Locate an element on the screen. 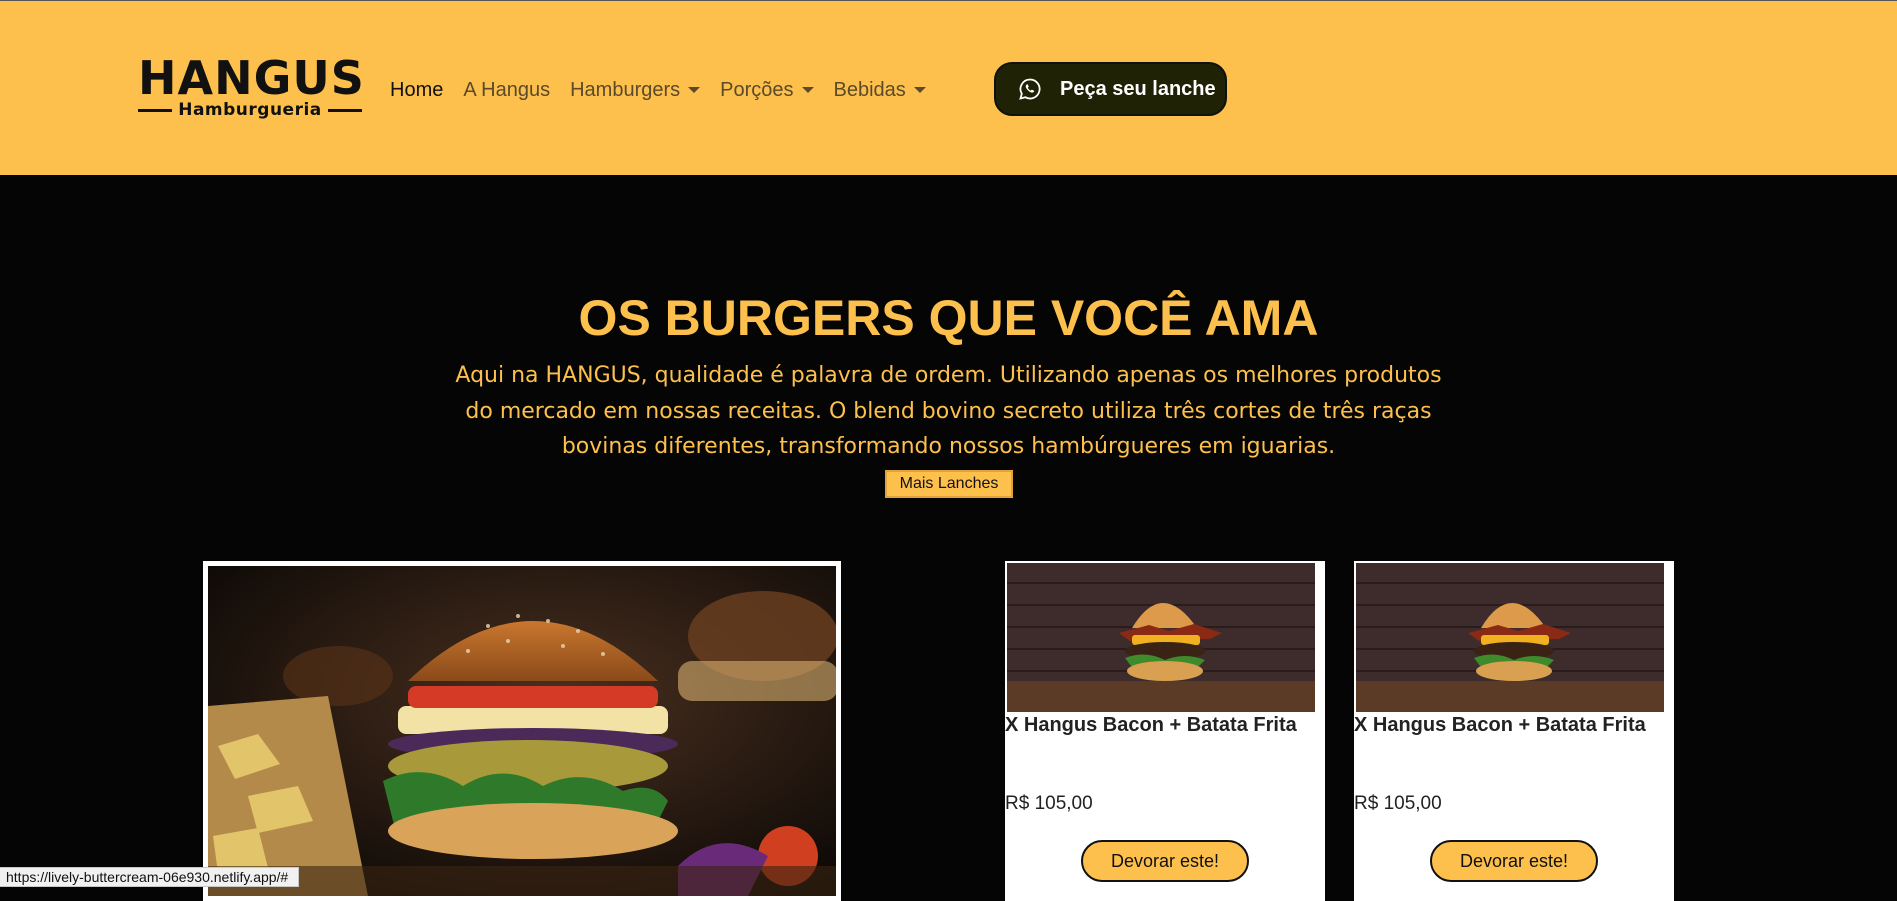  brand-logo: HANGUS Hamburgueria is located at coordinates (251, 87).